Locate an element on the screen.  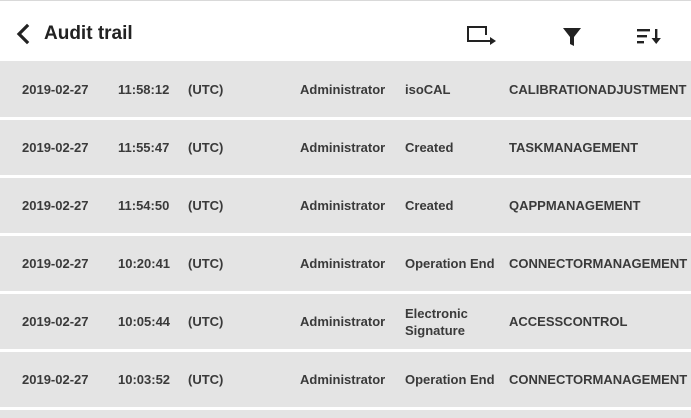
row-module: TASKMANAGEMENT is located at coordinates (574, 147).